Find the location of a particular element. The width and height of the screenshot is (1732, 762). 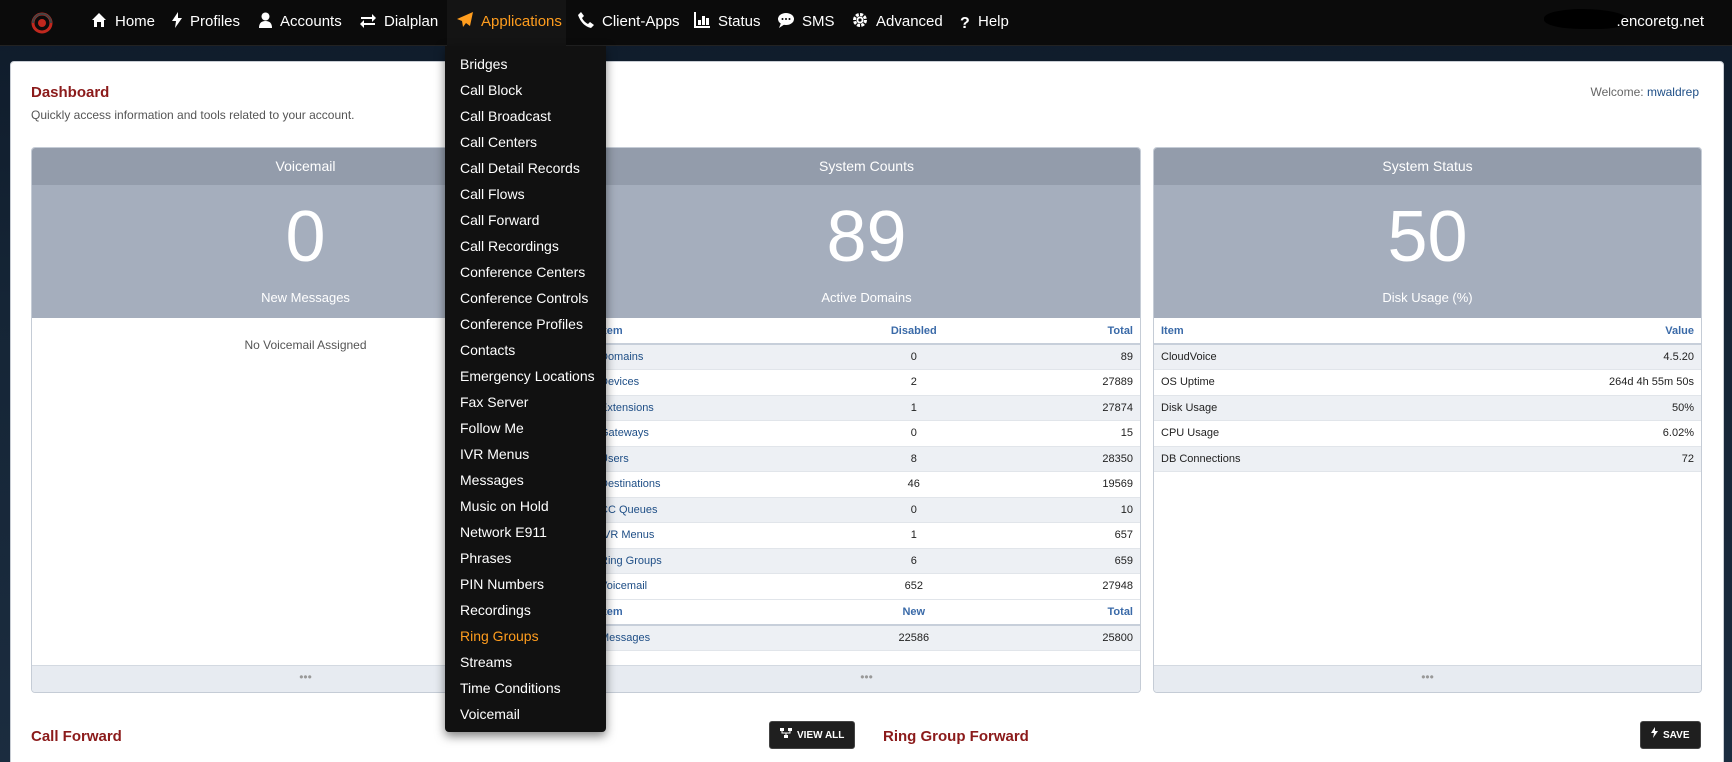

menu-item-conference-controls: Conference Controls is located at coordinates (524, 298).